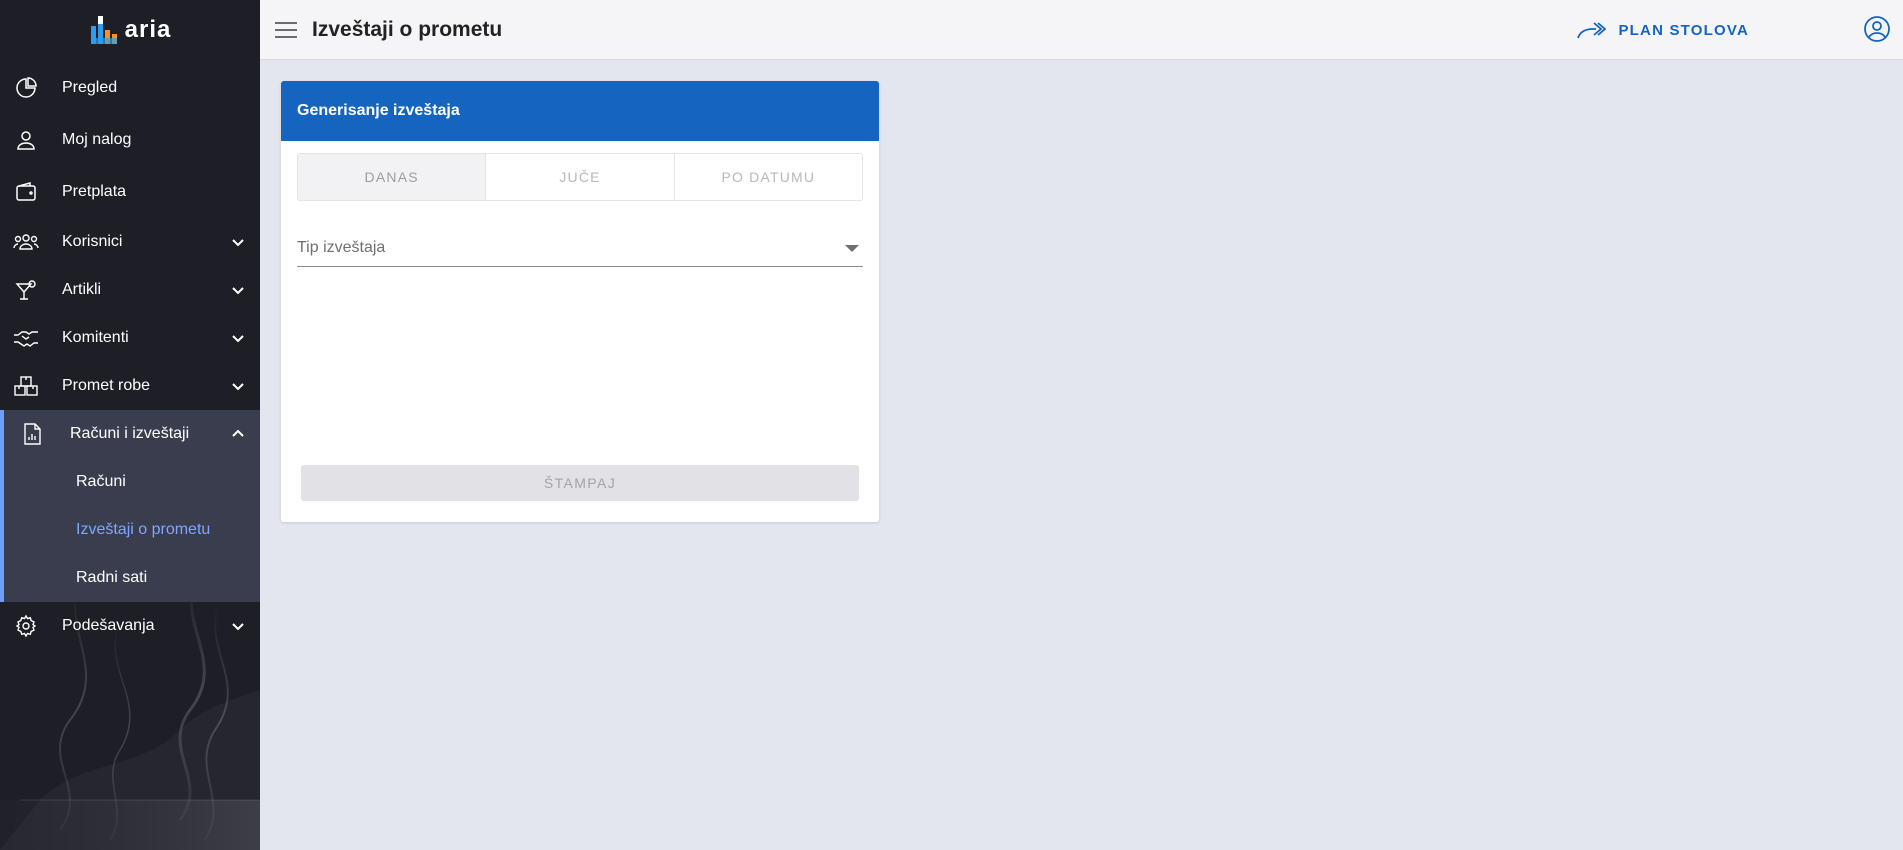 Image resolution: width=1903 pixels, height=850 pixels. I want to click on sidebar-item-korisnici: Korisnici, so click(130, 242).